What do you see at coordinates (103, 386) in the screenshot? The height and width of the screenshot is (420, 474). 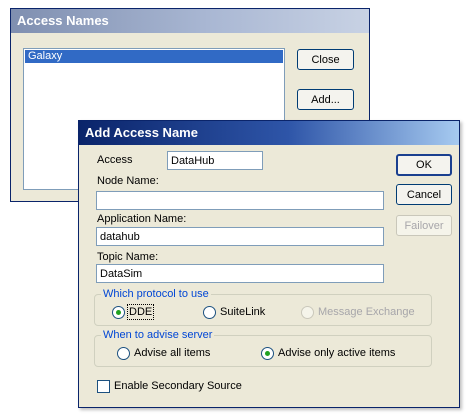 I see `secondary-source-checkbox` at bounding box center [103, 386].